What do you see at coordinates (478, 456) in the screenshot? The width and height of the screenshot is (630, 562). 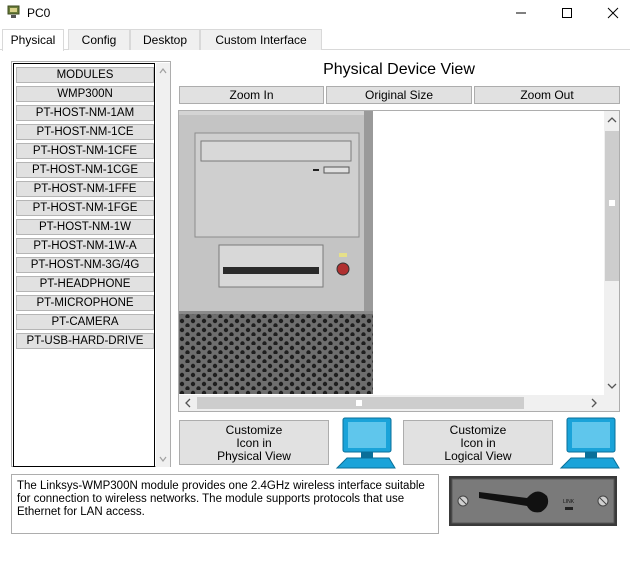 I see `button-label-line: Logical View` at bounding box center [478, 456].